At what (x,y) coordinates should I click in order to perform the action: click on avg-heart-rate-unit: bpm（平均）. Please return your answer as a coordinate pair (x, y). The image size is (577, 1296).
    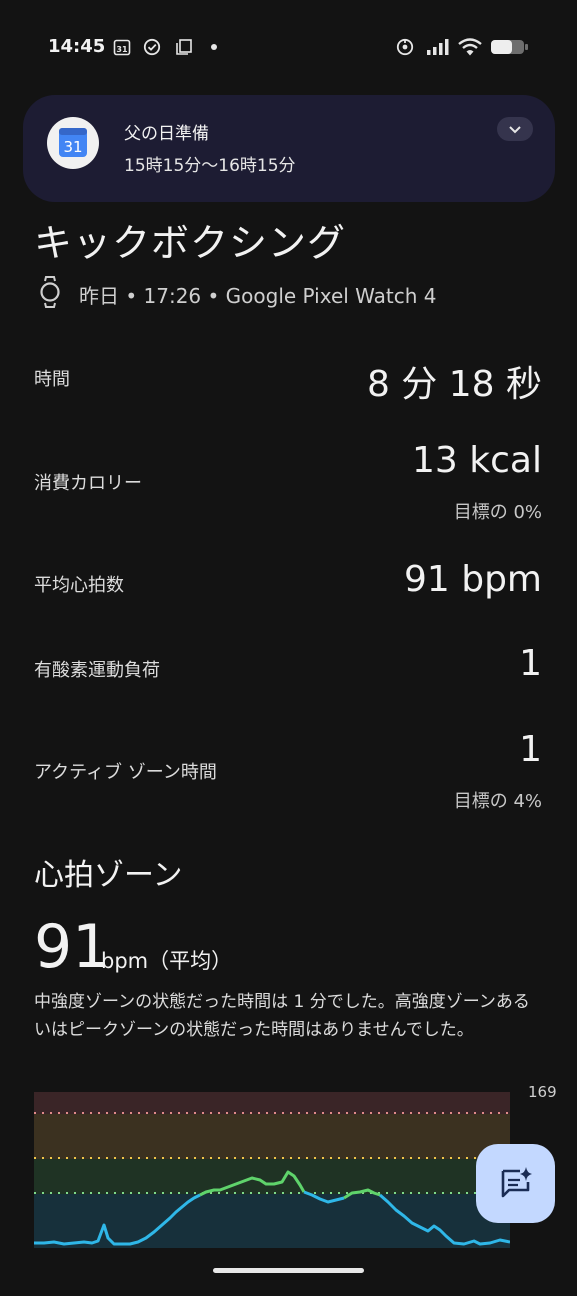
    Looking at the image, I should click on (167, 961).